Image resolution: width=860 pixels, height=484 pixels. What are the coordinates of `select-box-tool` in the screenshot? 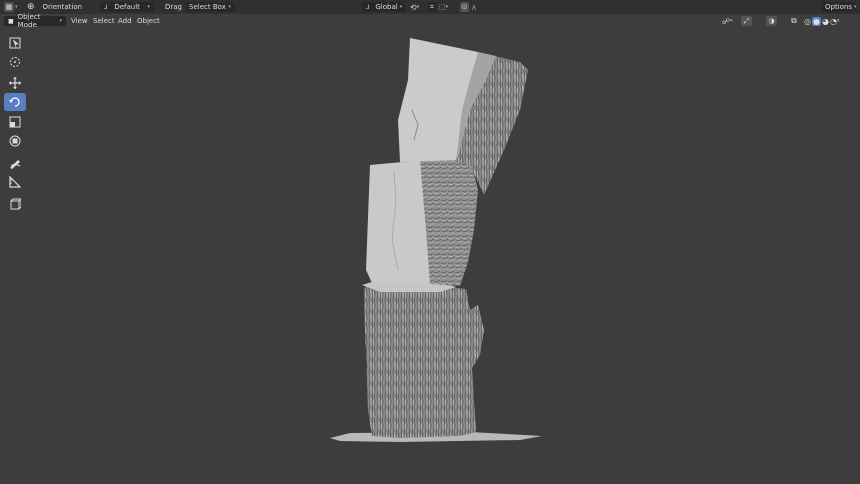 It's located at (15, 43).